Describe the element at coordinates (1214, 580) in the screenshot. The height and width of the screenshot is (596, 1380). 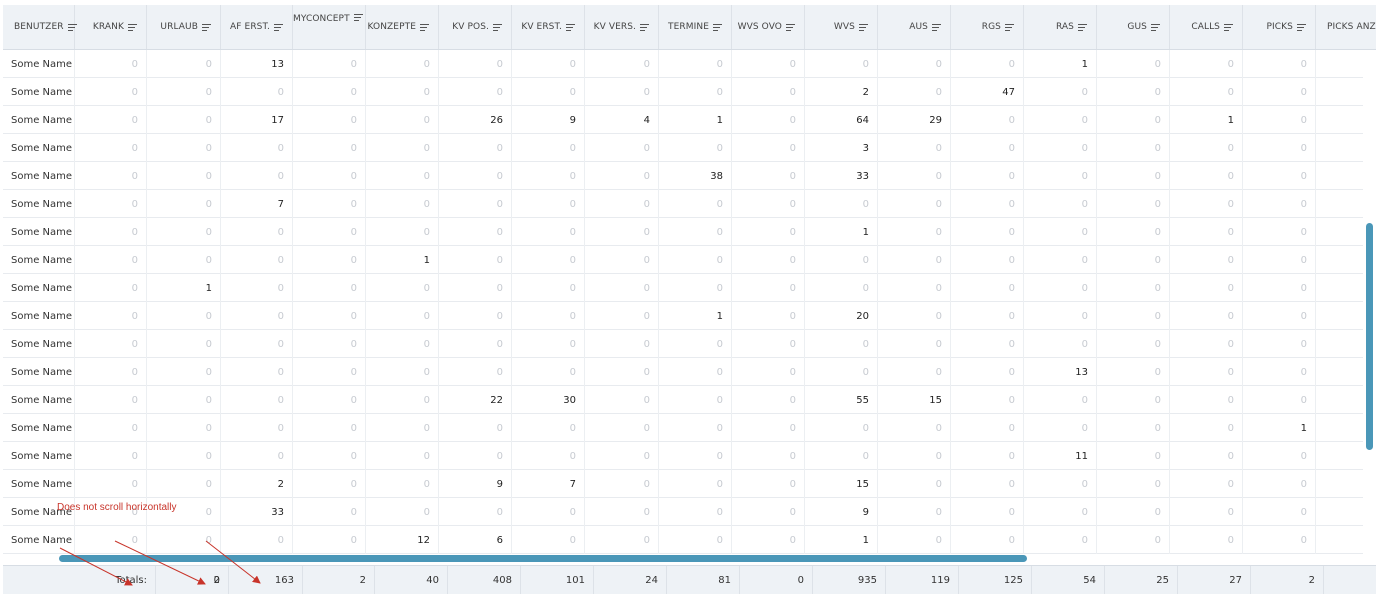
I see `total-cell: 27` at that location.